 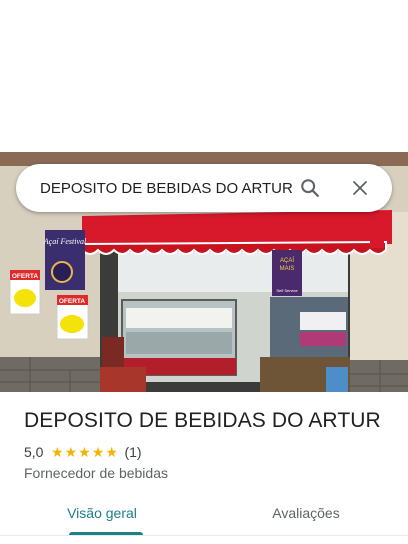 I want to click on place-category: Fornecedor de bebidas, so click(x=96, y=473).